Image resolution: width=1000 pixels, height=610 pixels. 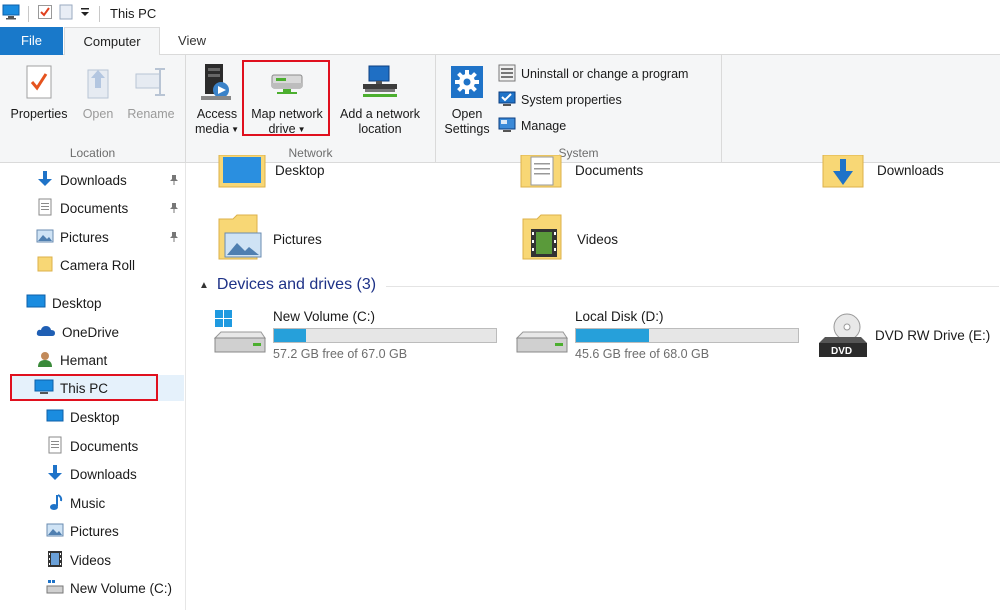 I want to click on folder-label: Downloads, so click(x=910, y=170).